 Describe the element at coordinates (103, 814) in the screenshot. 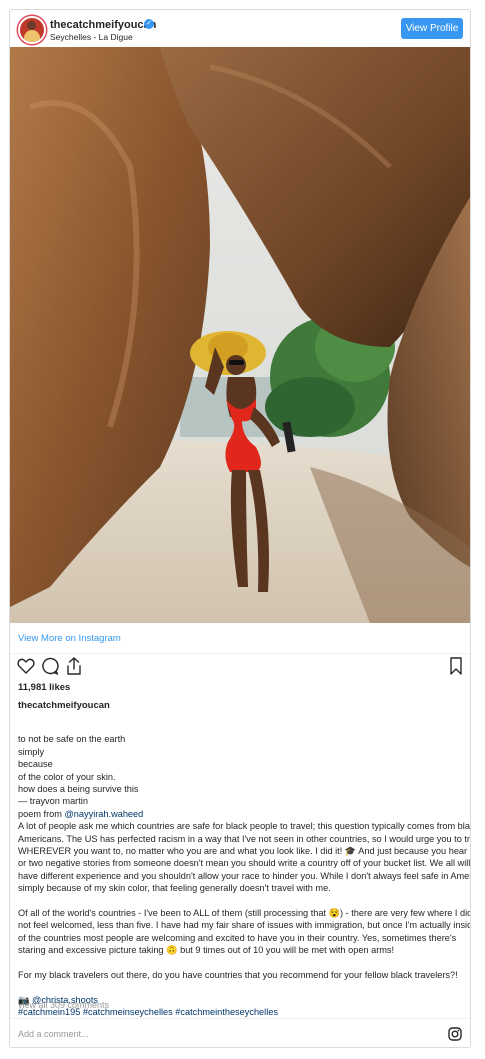

I see `mention-link: @nayyirah.waheed` at that location.